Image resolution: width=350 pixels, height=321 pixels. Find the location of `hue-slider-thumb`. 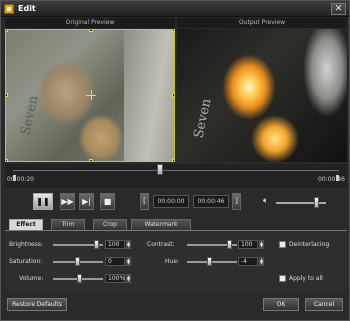

hue-slider-thumb is located at coordinates (209, 261).